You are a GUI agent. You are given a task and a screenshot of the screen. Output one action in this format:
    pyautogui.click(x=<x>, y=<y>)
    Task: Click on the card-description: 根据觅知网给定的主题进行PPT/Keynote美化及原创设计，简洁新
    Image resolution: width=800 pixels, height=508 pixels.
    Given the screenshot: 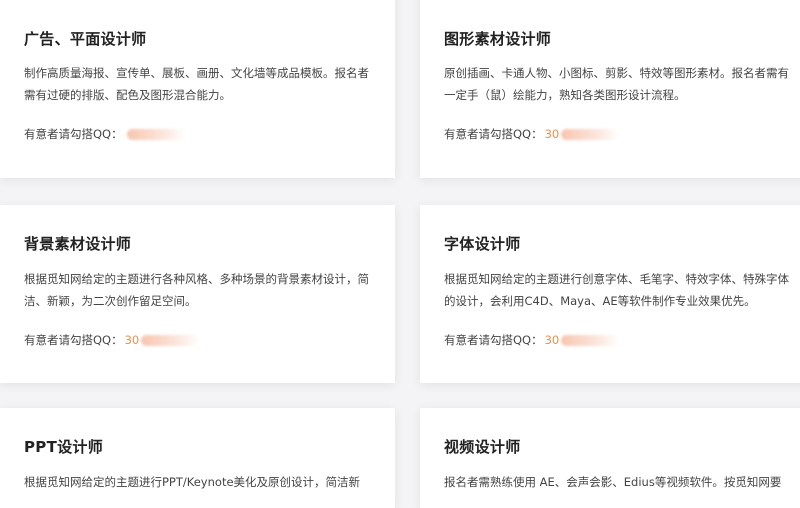 What is the action you would take?
    pyautogui.click(x=192, y=482)
    